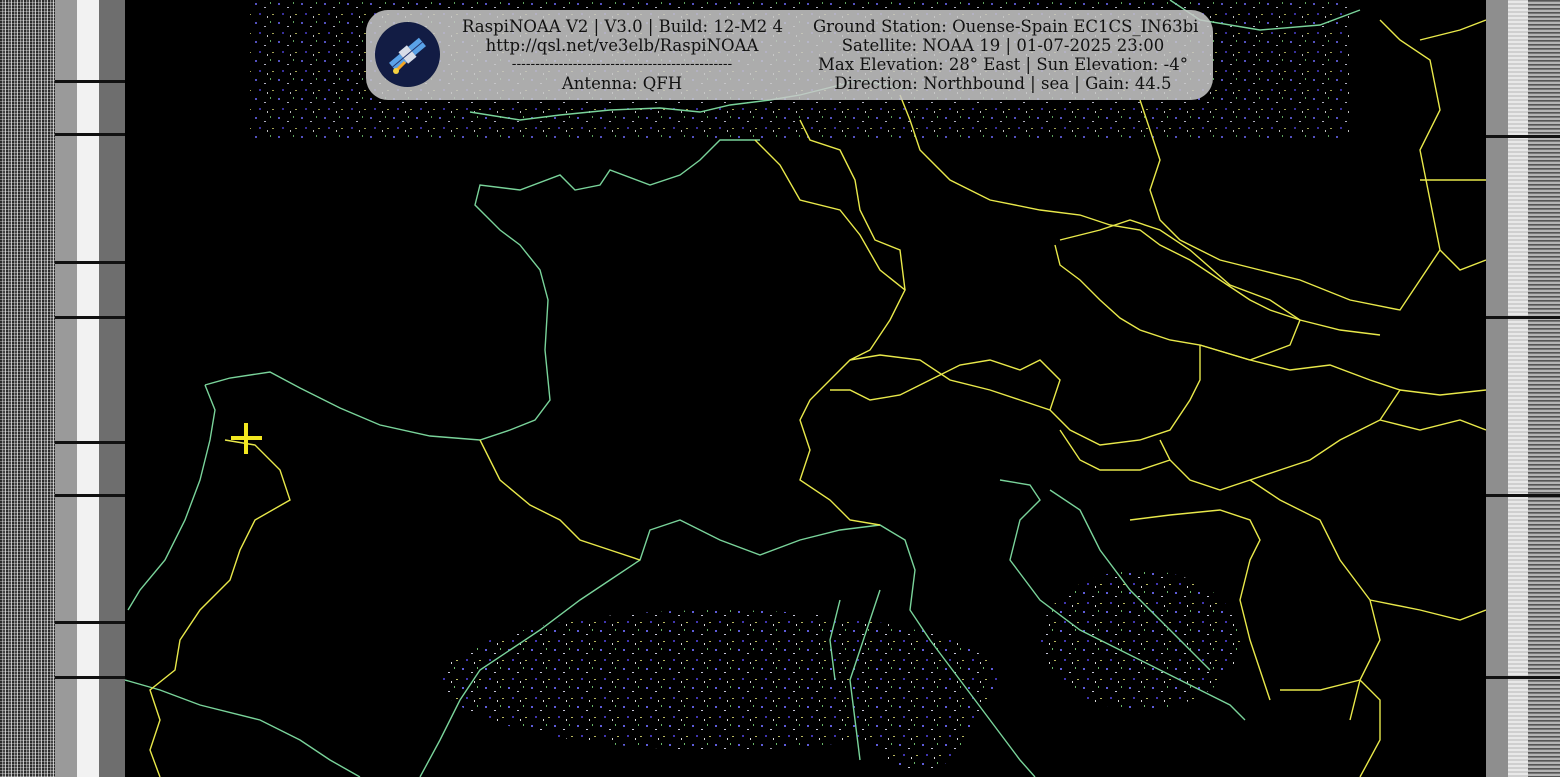 This screenshot has width=1560, height=777. What do you see at coordinates (1523, 388) in the screenshot?
I see `right-telemetry-bars` at bounding box center [1523, 388].